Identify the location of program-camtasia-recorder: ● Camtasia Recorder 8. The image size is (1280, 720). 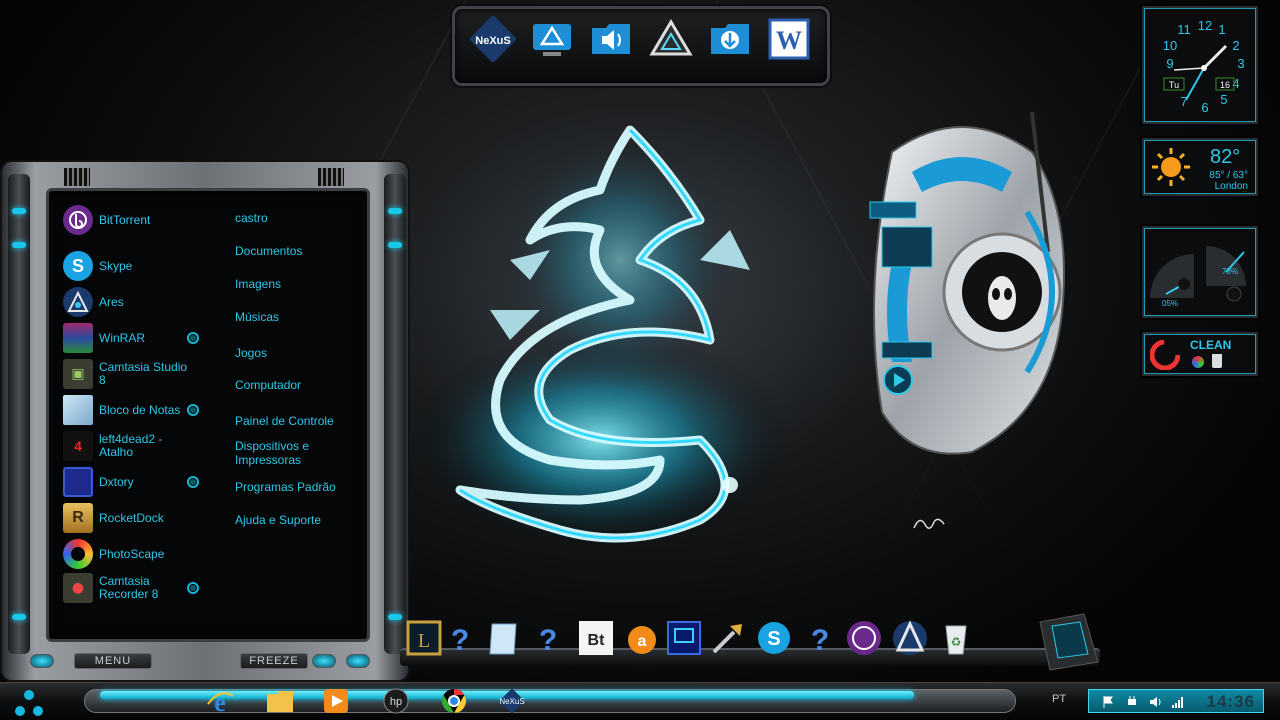
(127, 588).